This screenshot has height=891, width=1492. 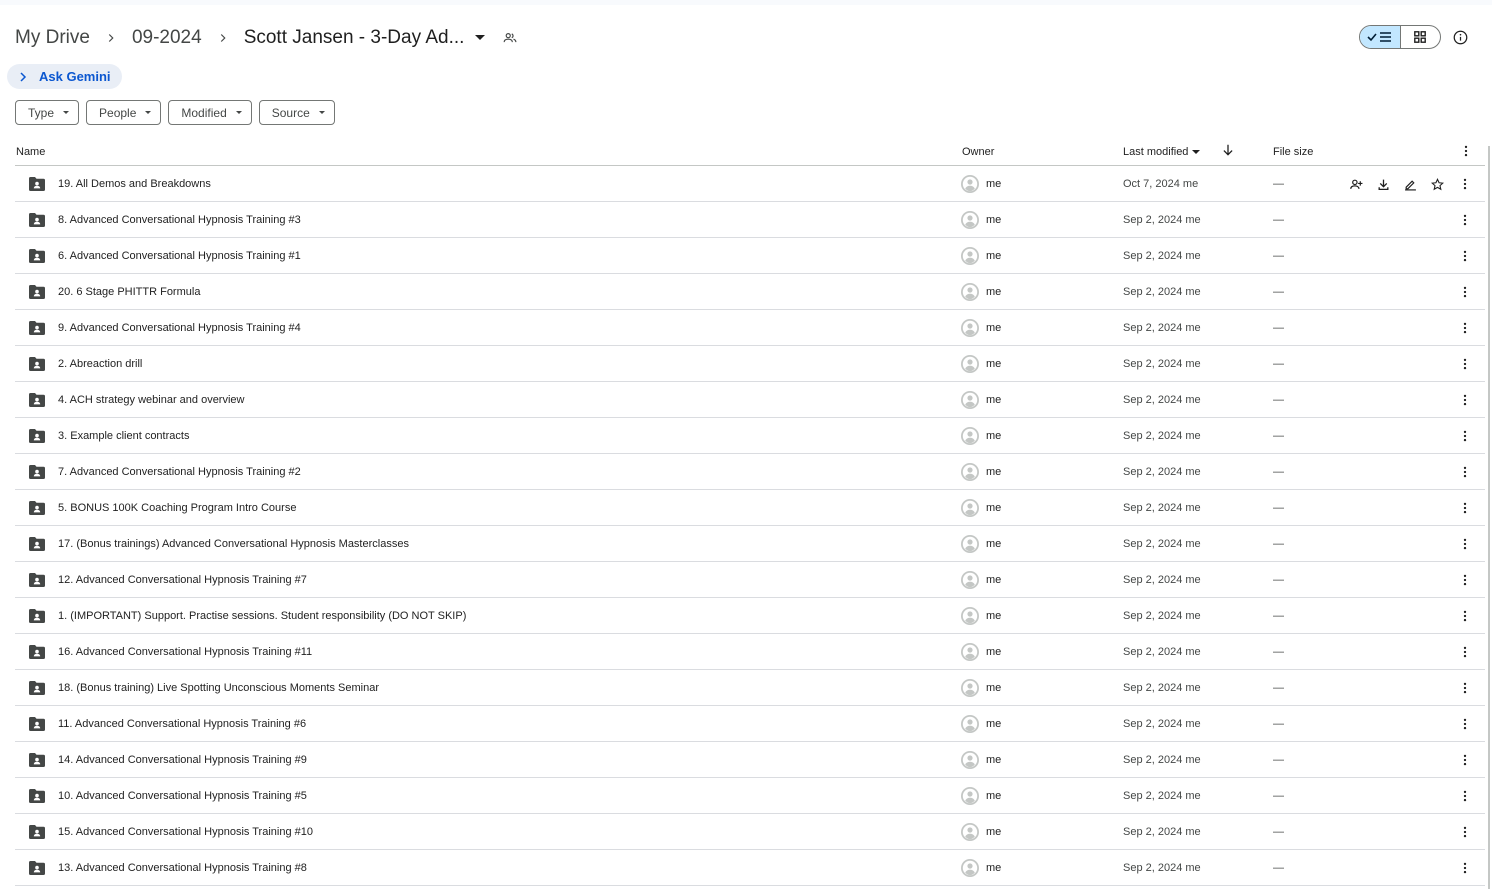 I want to click on file-name: 4. ACH strategy webinar and overview, so click(x=151, y=400).